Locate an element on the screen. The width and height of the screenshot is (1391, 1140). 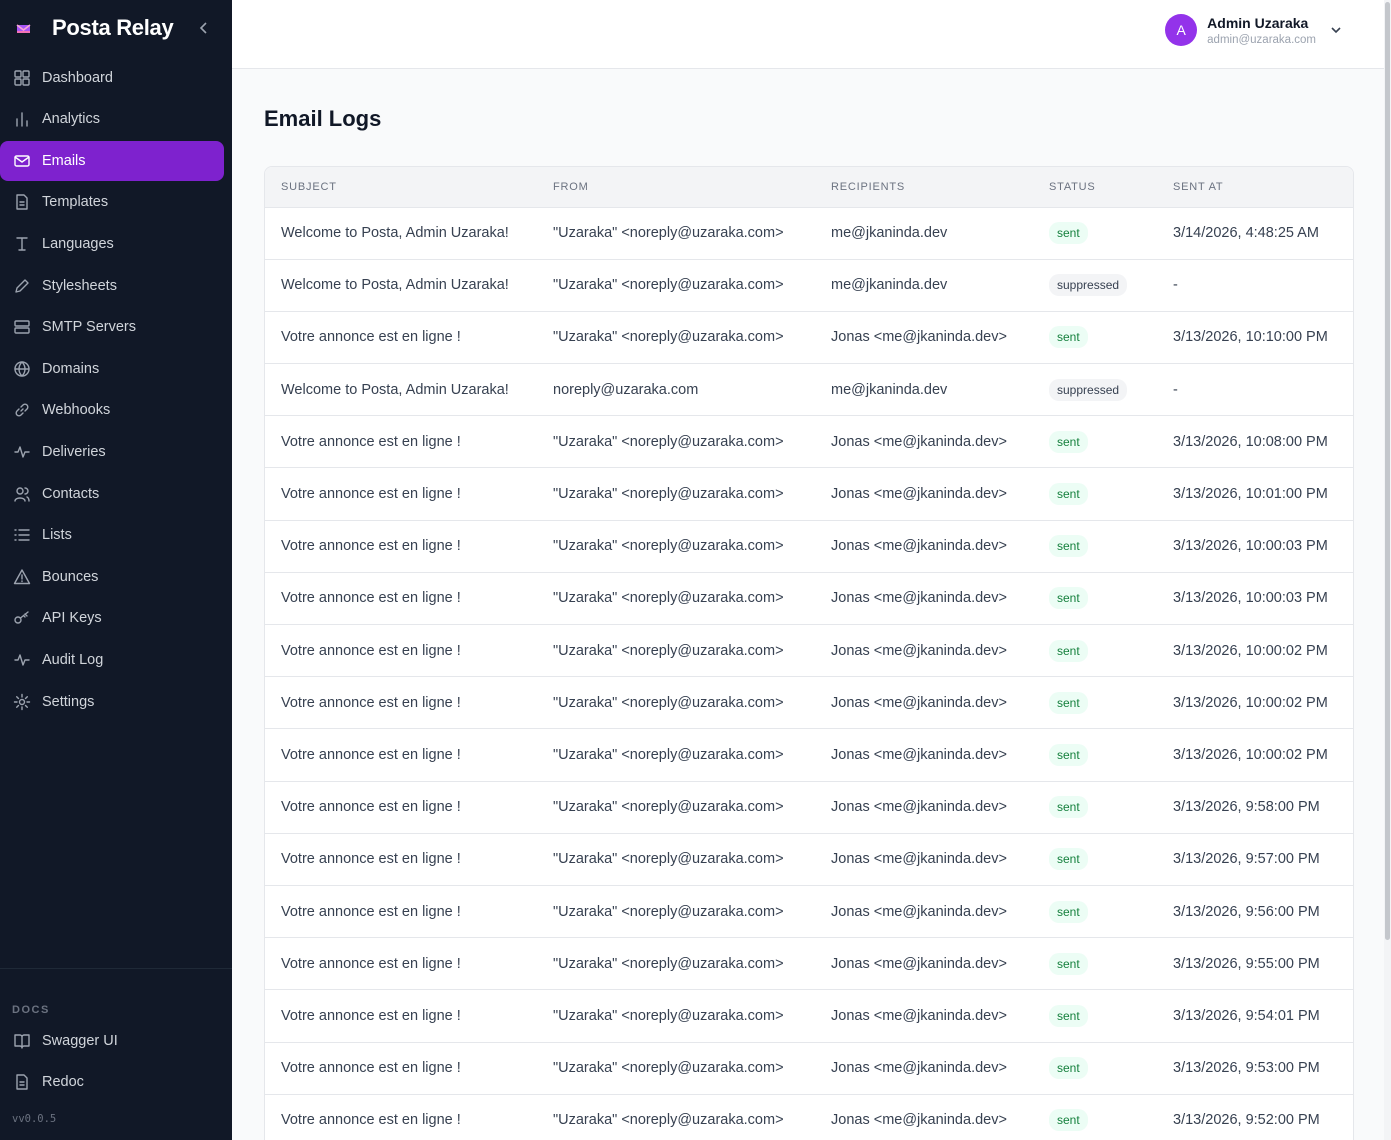
sidebar-item-stylesheets: Stylesheets is located at coordinates (112, 286).